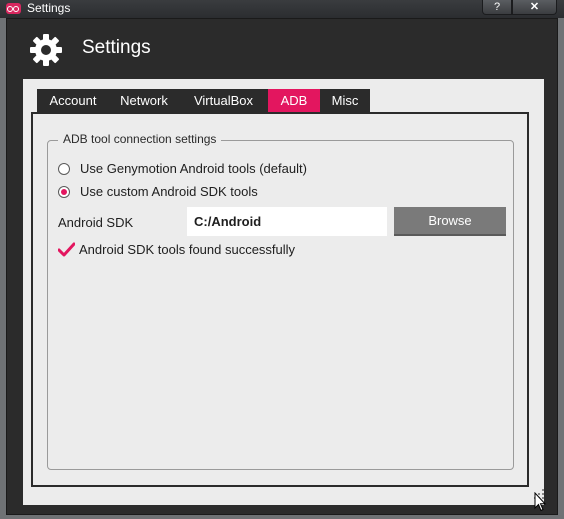 The image size is (564, 519). Describe the element at coordinates (49, 8) in the screenshot. I see `window-title: Settings` at that location.